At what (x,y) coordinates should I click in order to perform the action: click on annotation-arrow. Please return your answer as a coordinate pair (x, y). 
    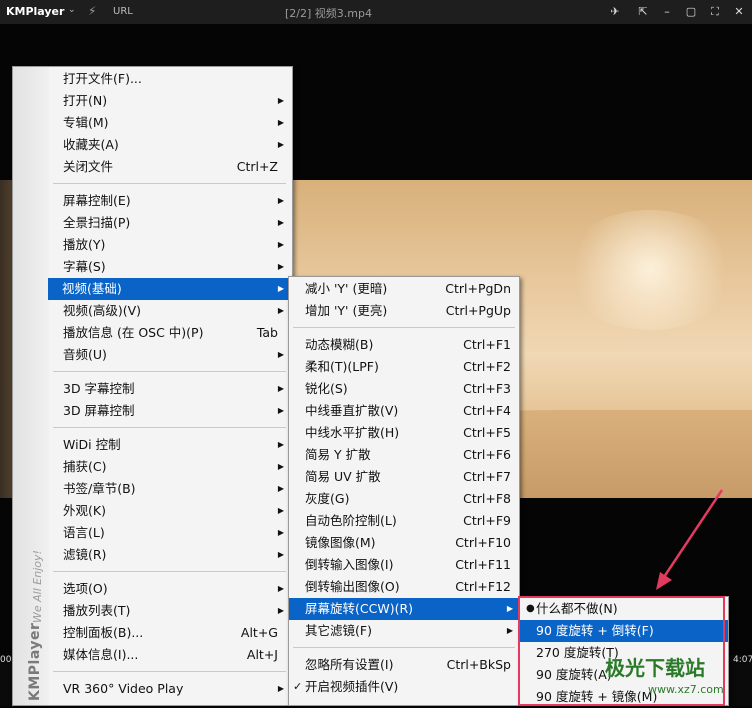
    Looking at the image, I should click on (690, 539).